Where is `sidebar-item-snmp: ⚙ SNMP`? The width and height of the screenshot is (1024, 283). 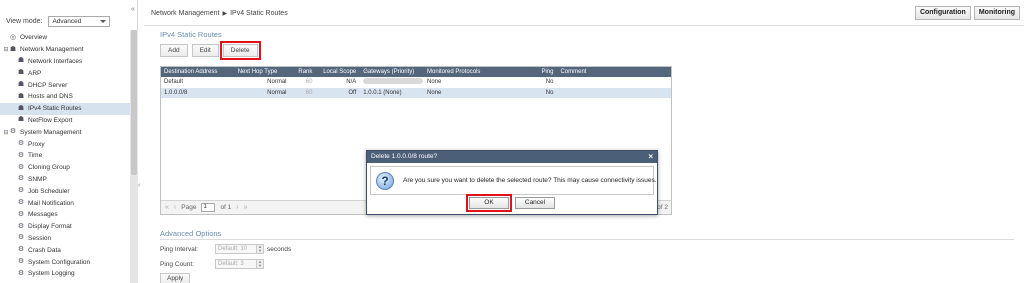
sidebar-item-snmp: ⚙ SNMP is located at coordinates (65, 180).